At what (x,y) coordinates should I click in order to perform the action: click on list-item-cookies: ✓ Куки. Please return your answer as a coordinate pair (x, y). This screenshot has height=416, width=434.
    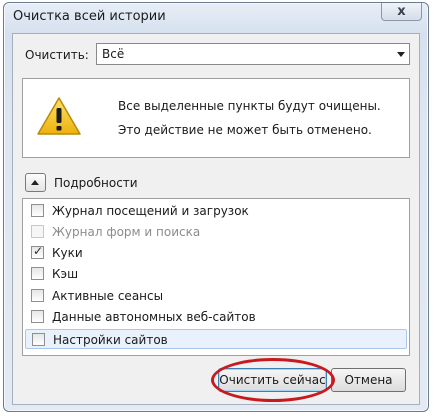
    Looking at the image, I should click on (216, 253).